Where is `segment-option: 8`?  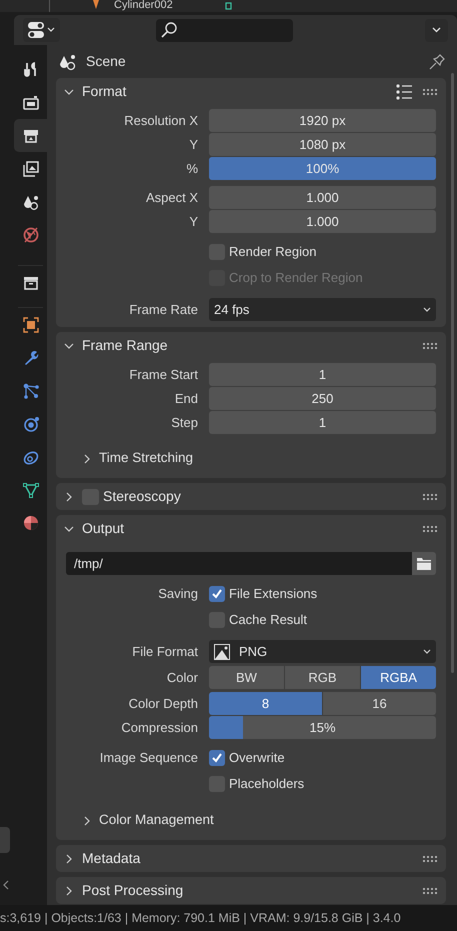
segment-option: 8 is located at coordinates (265, 703).